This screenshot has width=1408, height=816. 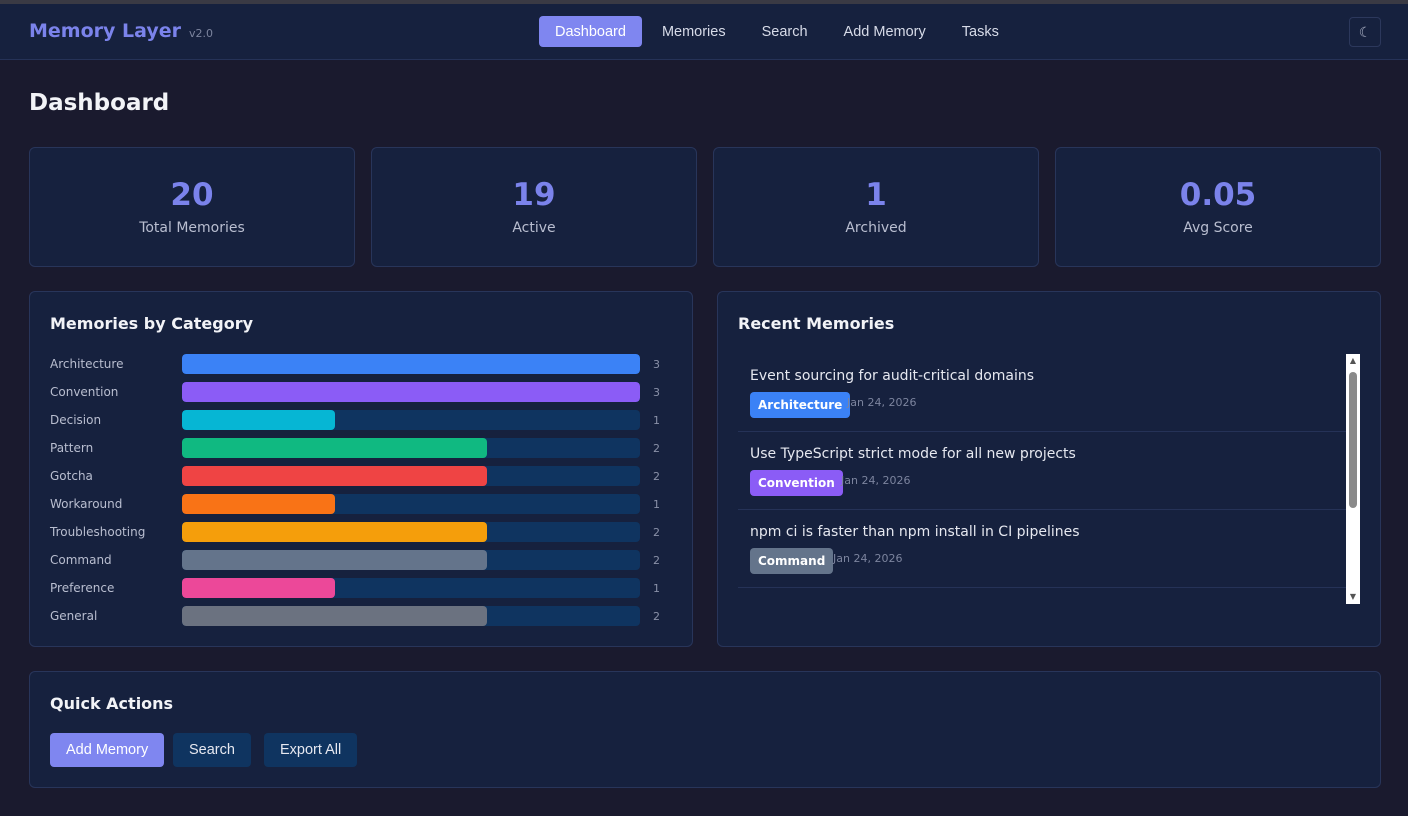 I want to click on category-row: Convention 3, so click(x=365, y=392).